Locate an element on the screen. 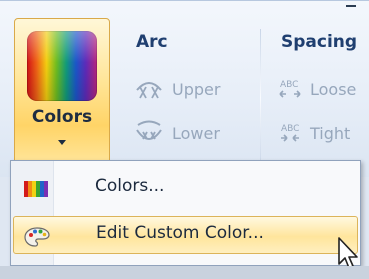  spacing-loose-icon: ABC is located at coordinates (290, 89).